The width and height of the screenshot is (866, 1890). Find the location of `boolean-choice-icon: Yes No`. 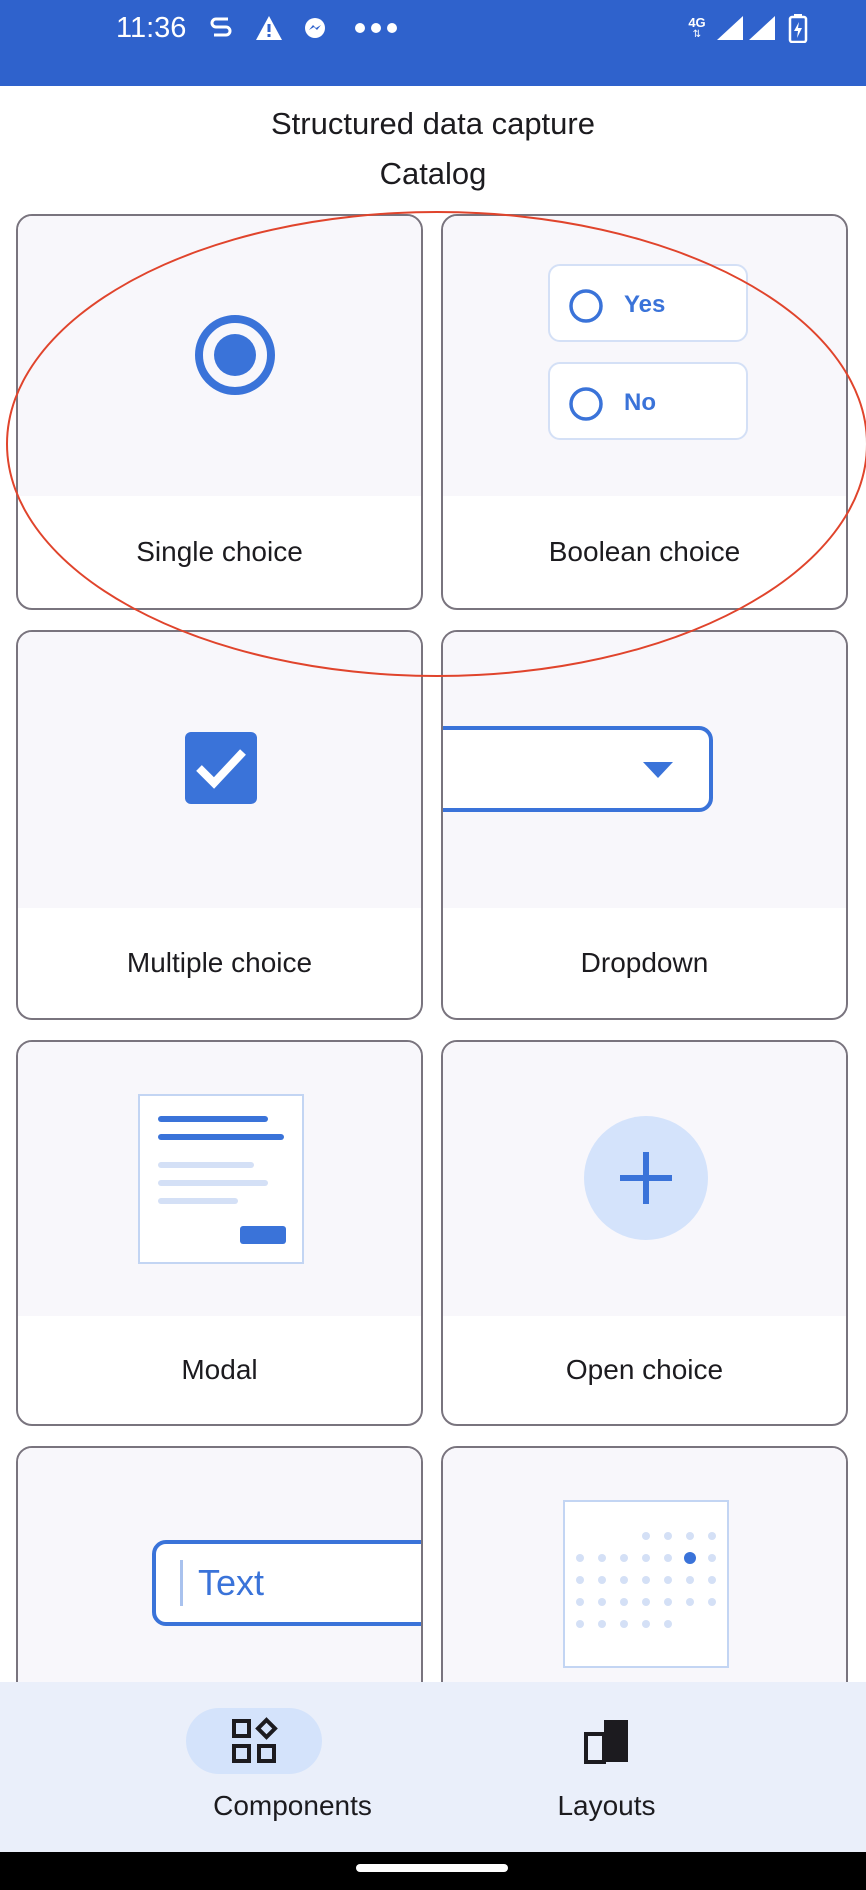

boolean-choice-icon: Yes No is located at coordinates (644, 356).